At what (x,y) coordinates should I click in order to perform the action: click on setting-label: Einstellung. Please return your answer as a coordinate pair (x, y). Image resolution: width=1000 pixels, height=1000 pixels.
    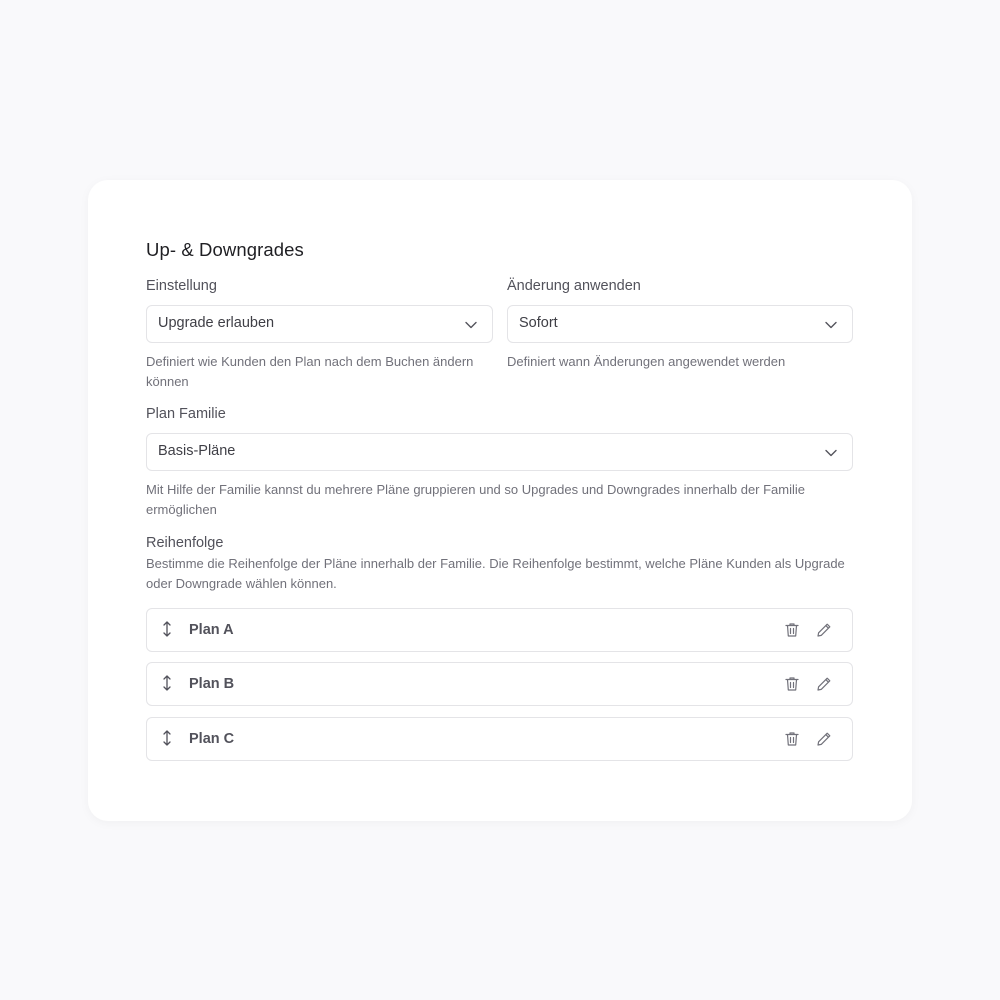
    Looking at the image, I should click on (181, 286).